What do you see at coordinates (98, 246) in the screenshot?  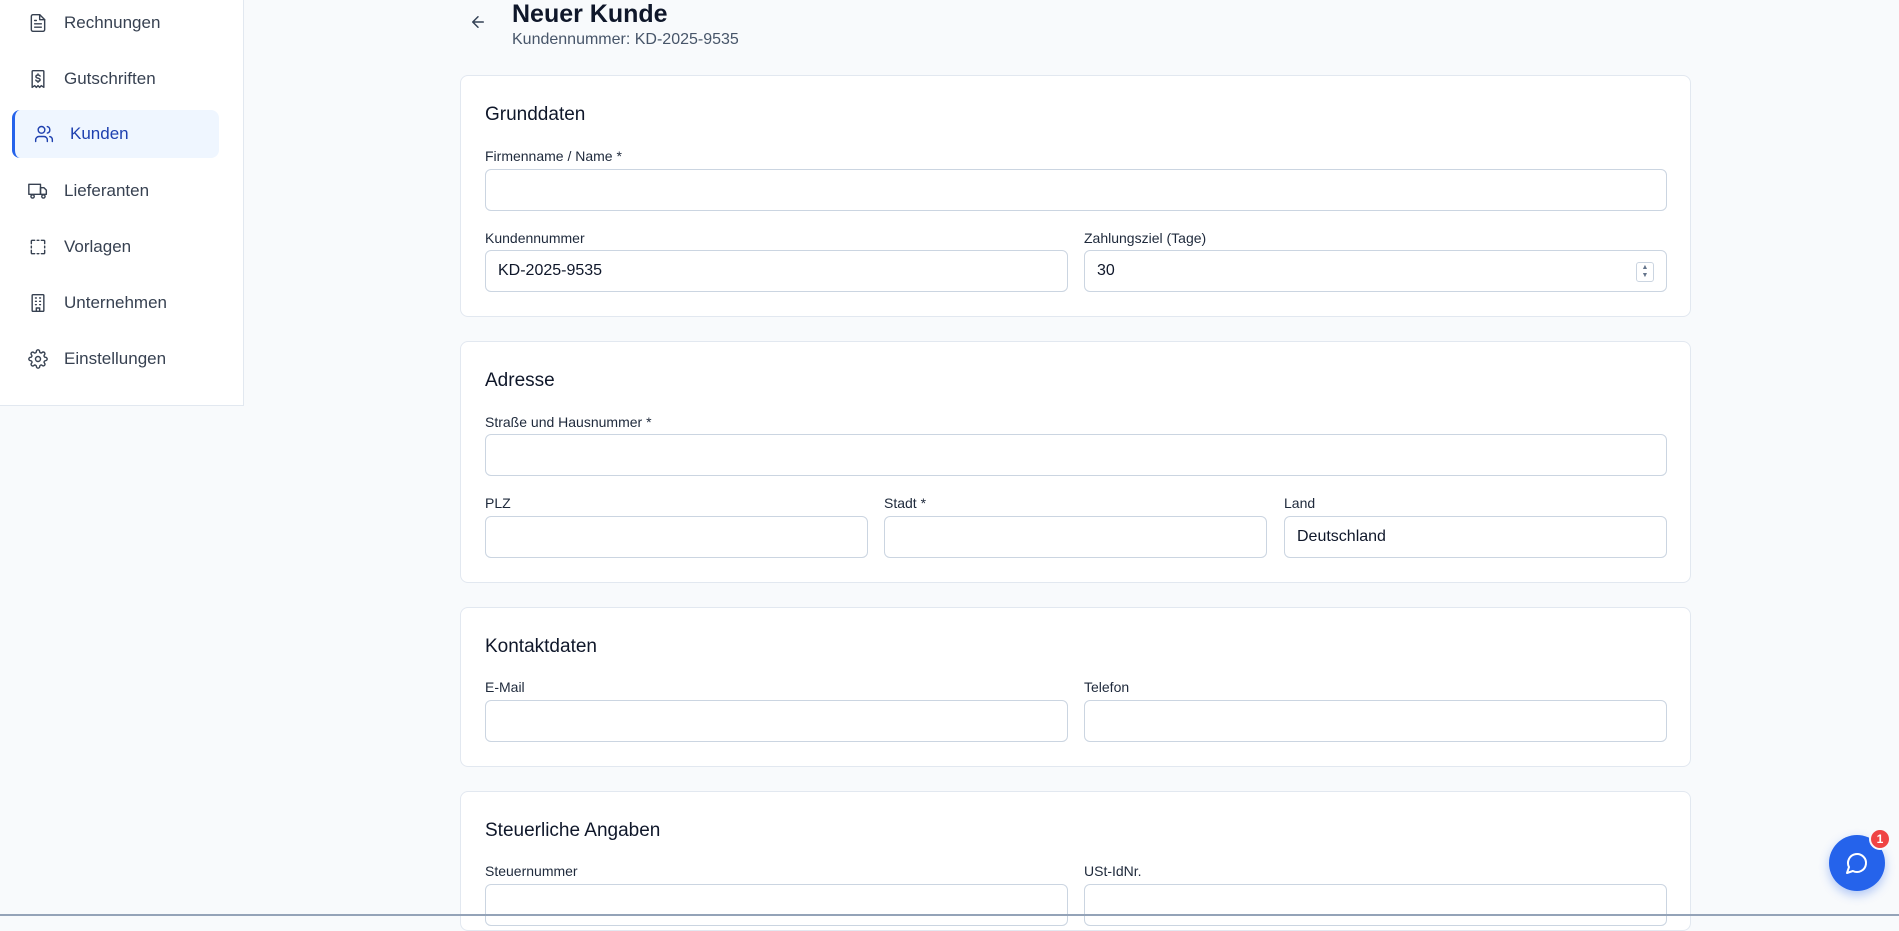 I see `sidebar-item-label: Vorlagen` at bounding box center [98, 246].